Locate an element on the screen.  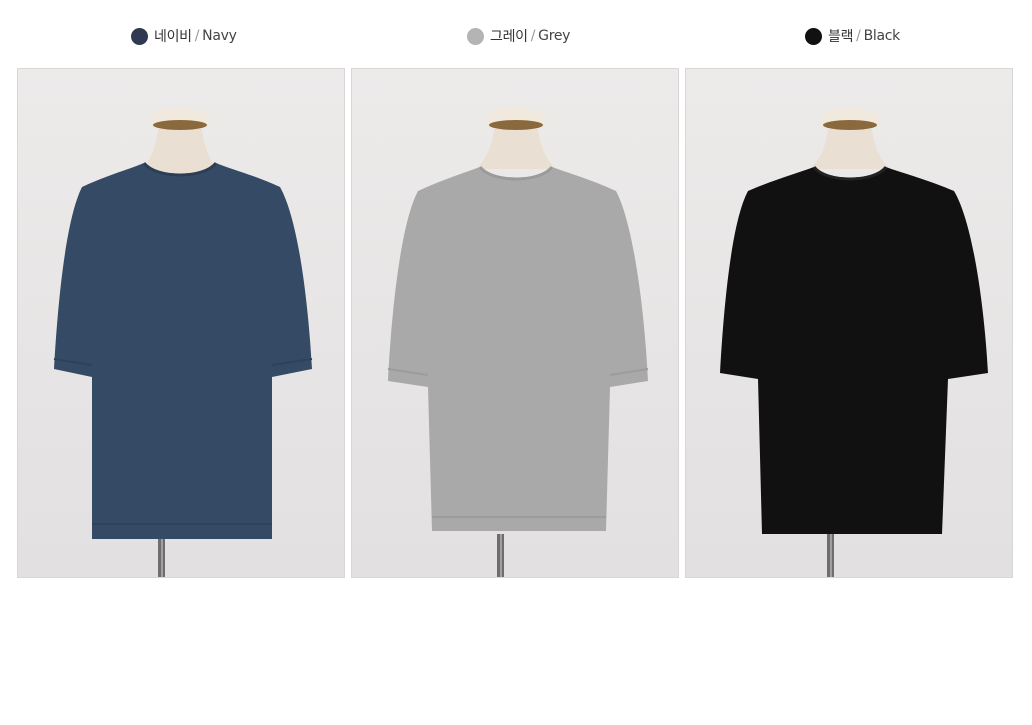
color-label-navy: 네이비 / Navy is located at coordinates (184, 36).